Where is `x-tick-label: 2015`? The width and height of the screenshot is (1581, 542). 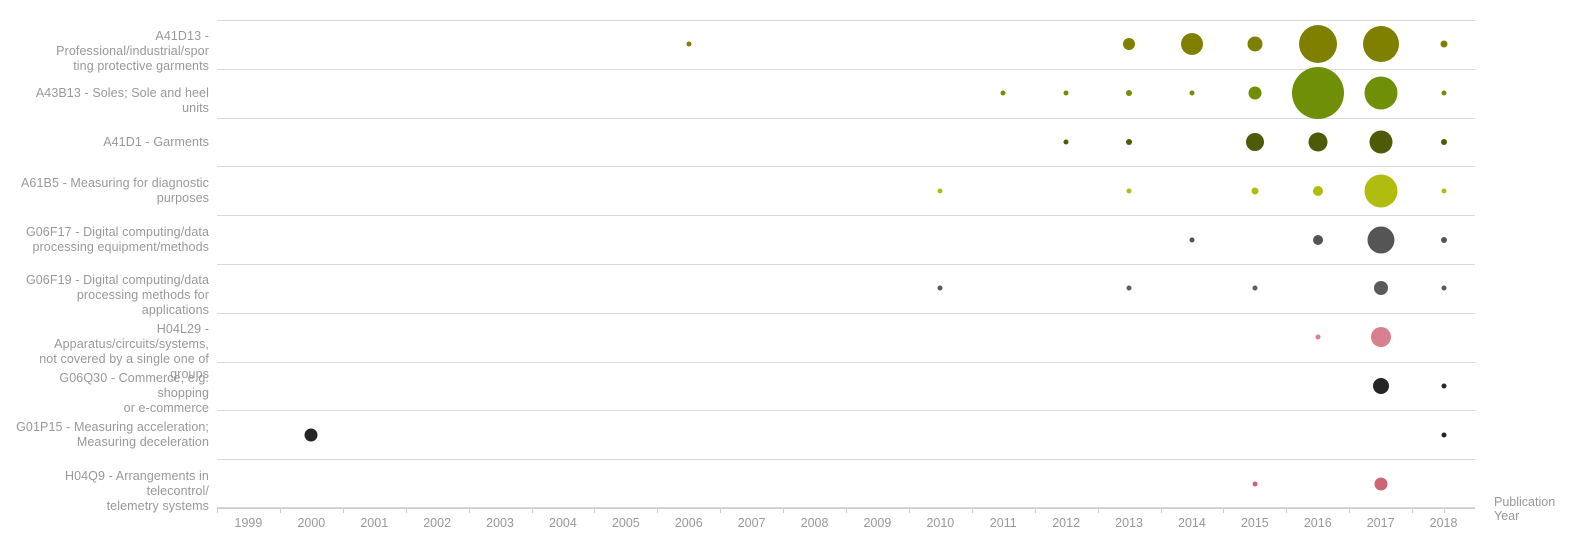 x-tick-label: 2015 is located at coordinates (1254, 523).